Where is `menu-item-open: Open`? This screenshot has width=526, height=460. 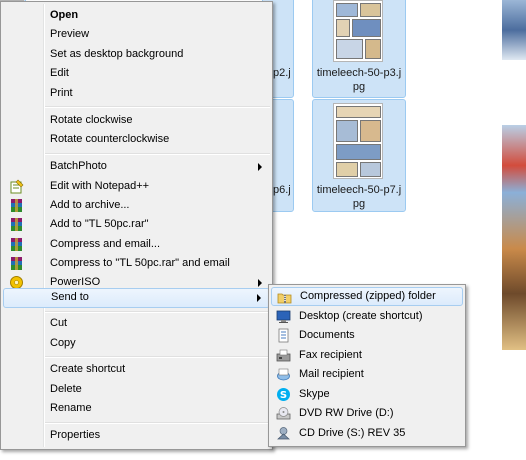 menu-item-open: Open is located at coordinates (136, 15).